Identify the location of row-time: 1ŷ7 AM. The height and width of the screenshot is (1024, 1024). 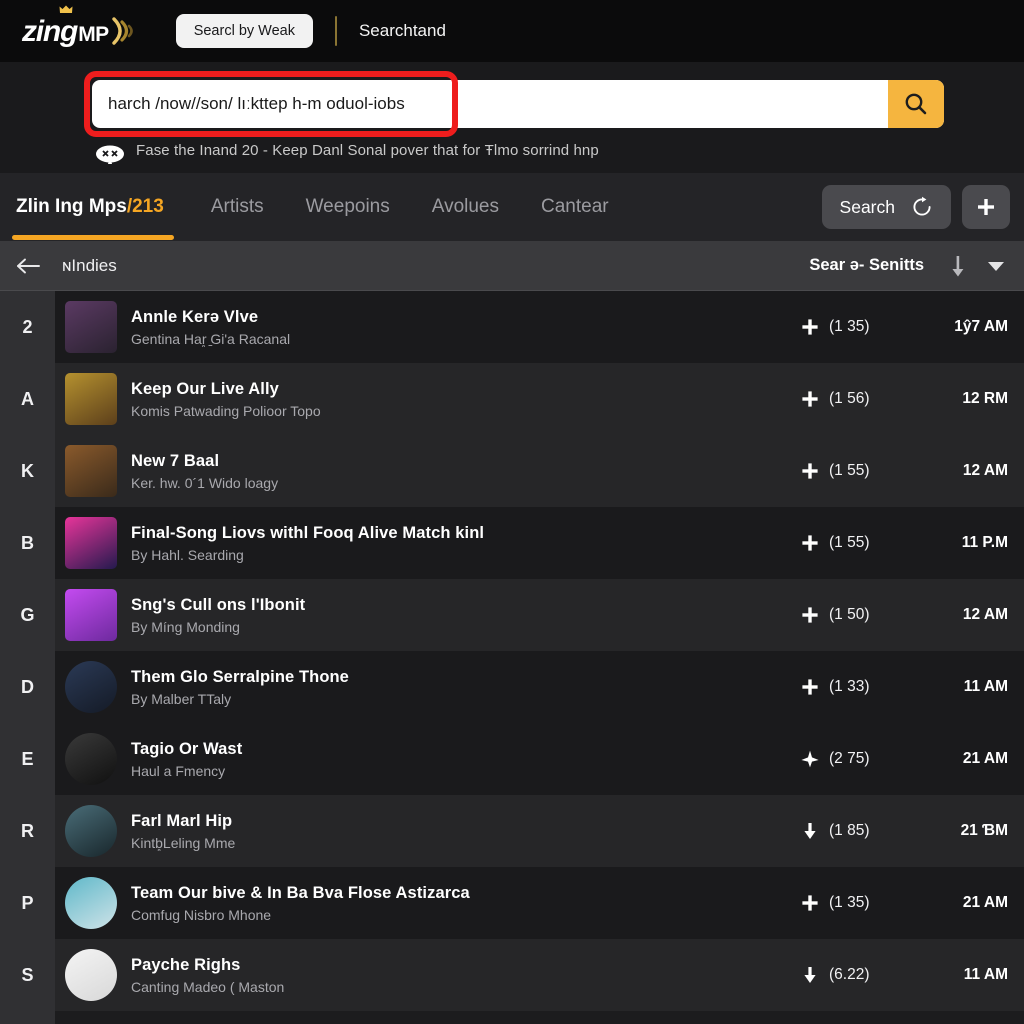
(981, 326).